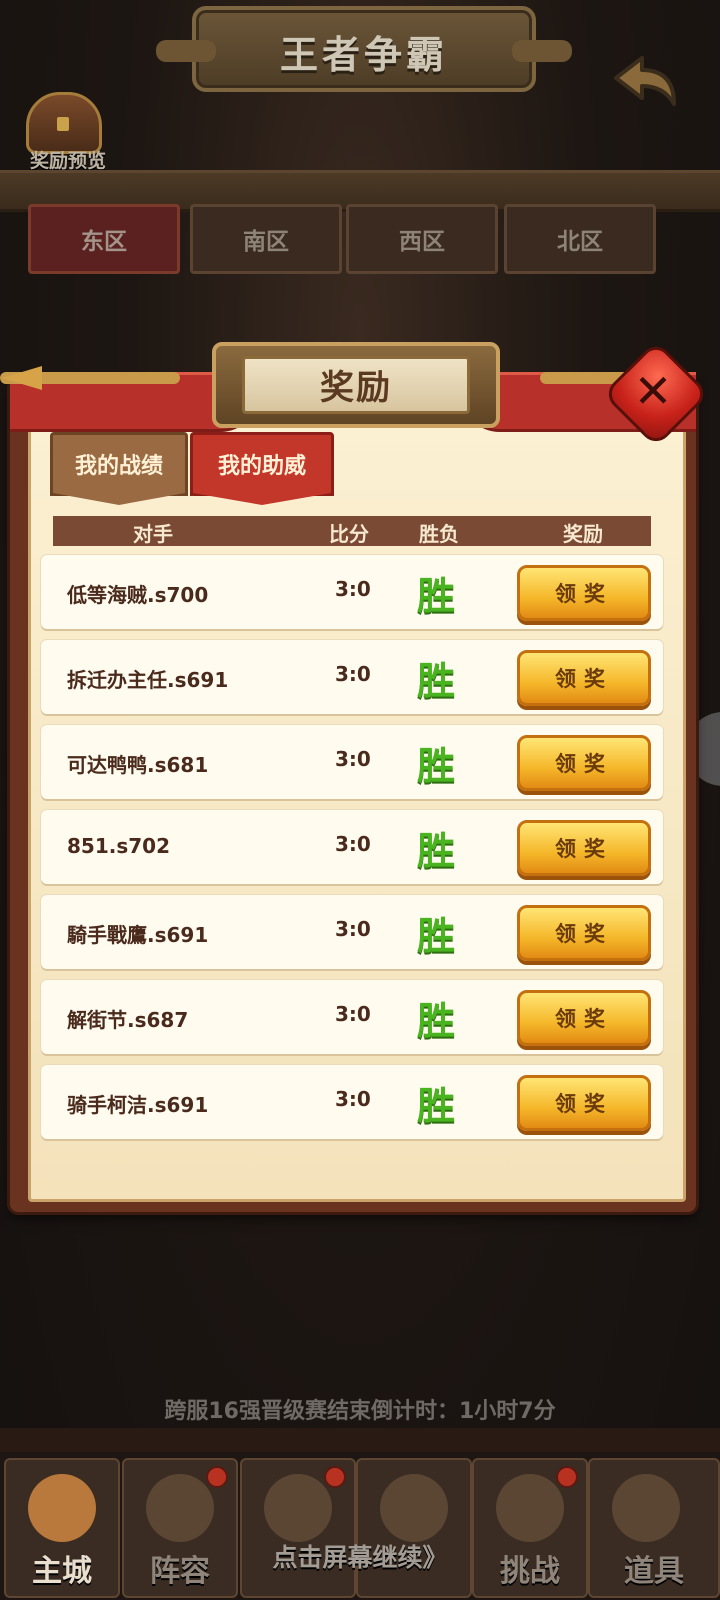 Image resolution: width=720 pixels, height=1600 pixels. I want to click on dialog-title-plate: 奖励, so click(356, 385).